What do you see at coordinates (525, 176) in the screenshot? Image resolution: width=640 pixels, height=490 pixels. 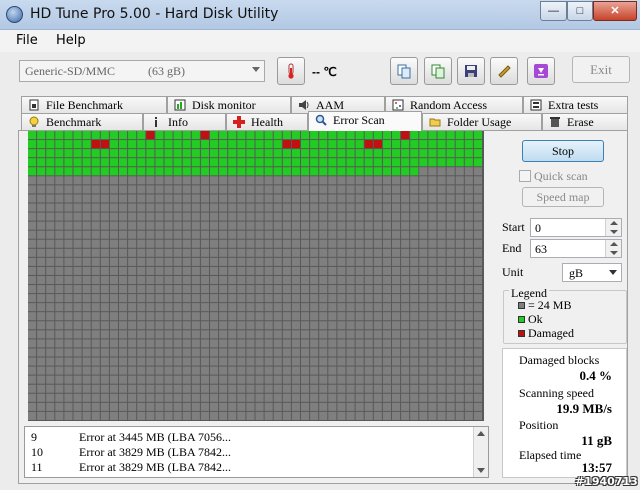 I see `quick-scan-checkbox` at bounding box center [525, 176].